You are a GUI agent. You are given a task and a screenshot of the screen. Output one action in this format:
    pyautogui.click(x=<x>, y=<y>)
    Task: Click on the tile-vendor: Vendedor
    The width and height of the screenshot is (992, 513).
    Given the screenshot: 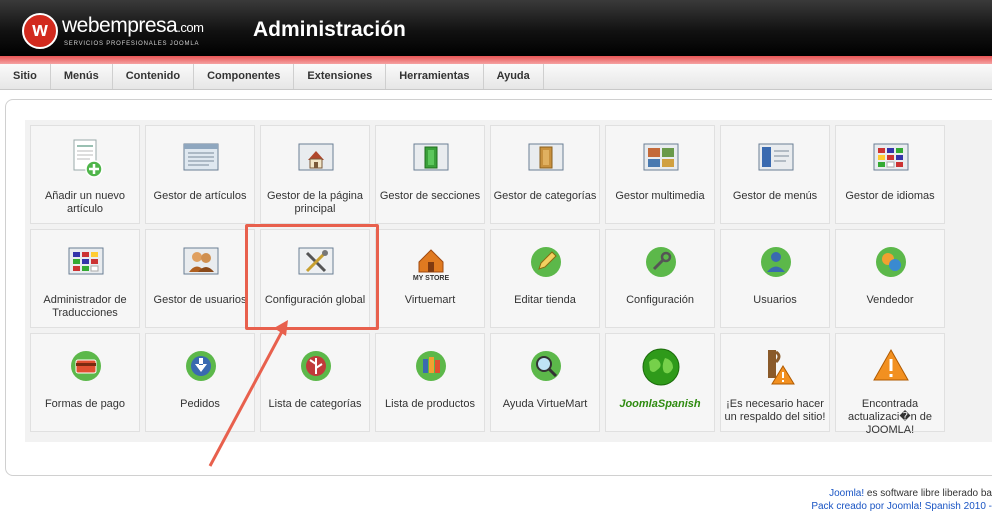 What is the action you would take?
    pyautogui.click(x=890, y=278)
    